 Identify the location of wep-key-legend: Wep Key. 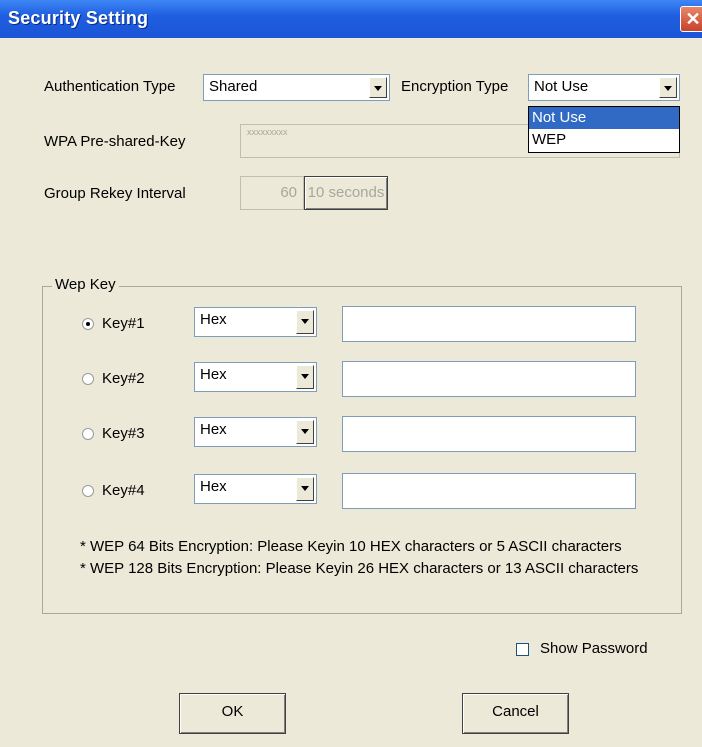
(85, 284).